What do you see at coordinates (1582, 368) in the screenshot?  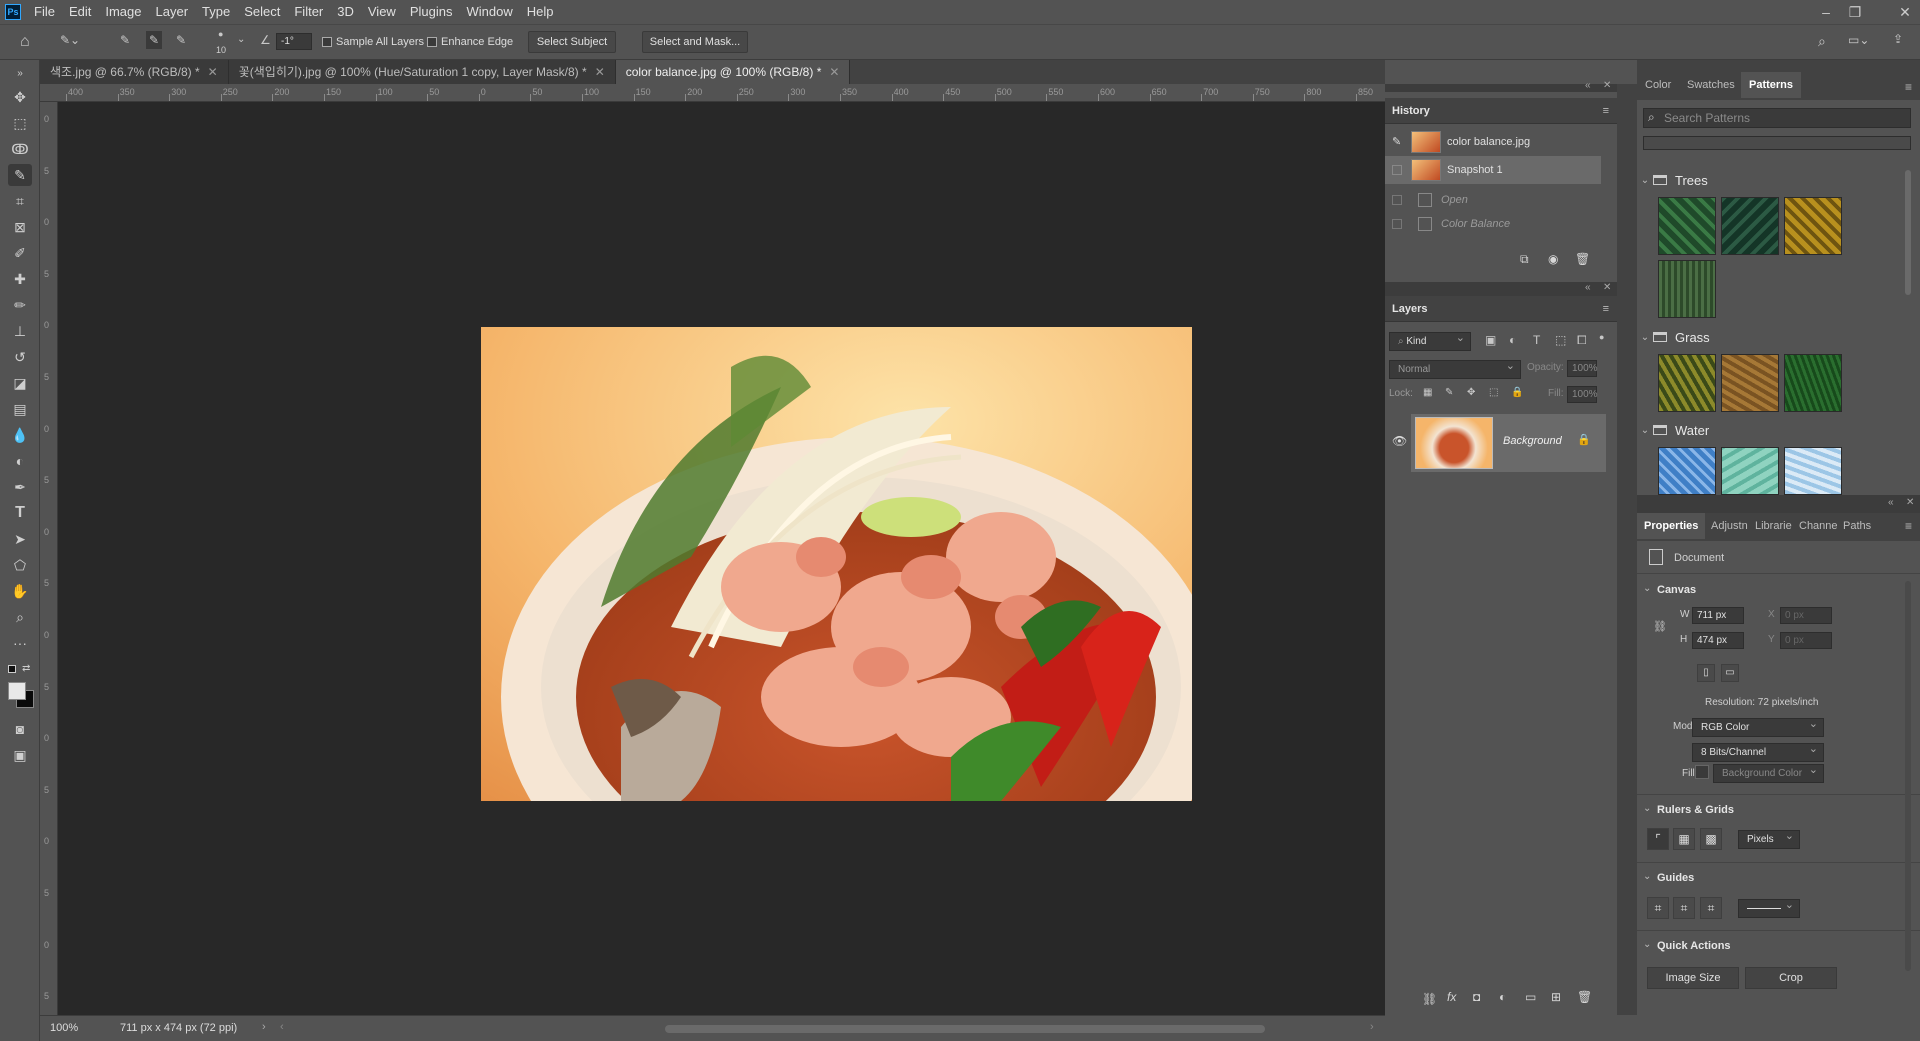 I see `opacity-input: 100%` at bounding box center [1582, 368].